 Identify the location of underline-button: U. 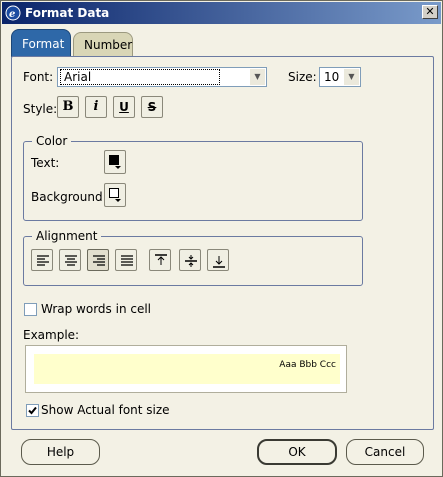
(124, 107).